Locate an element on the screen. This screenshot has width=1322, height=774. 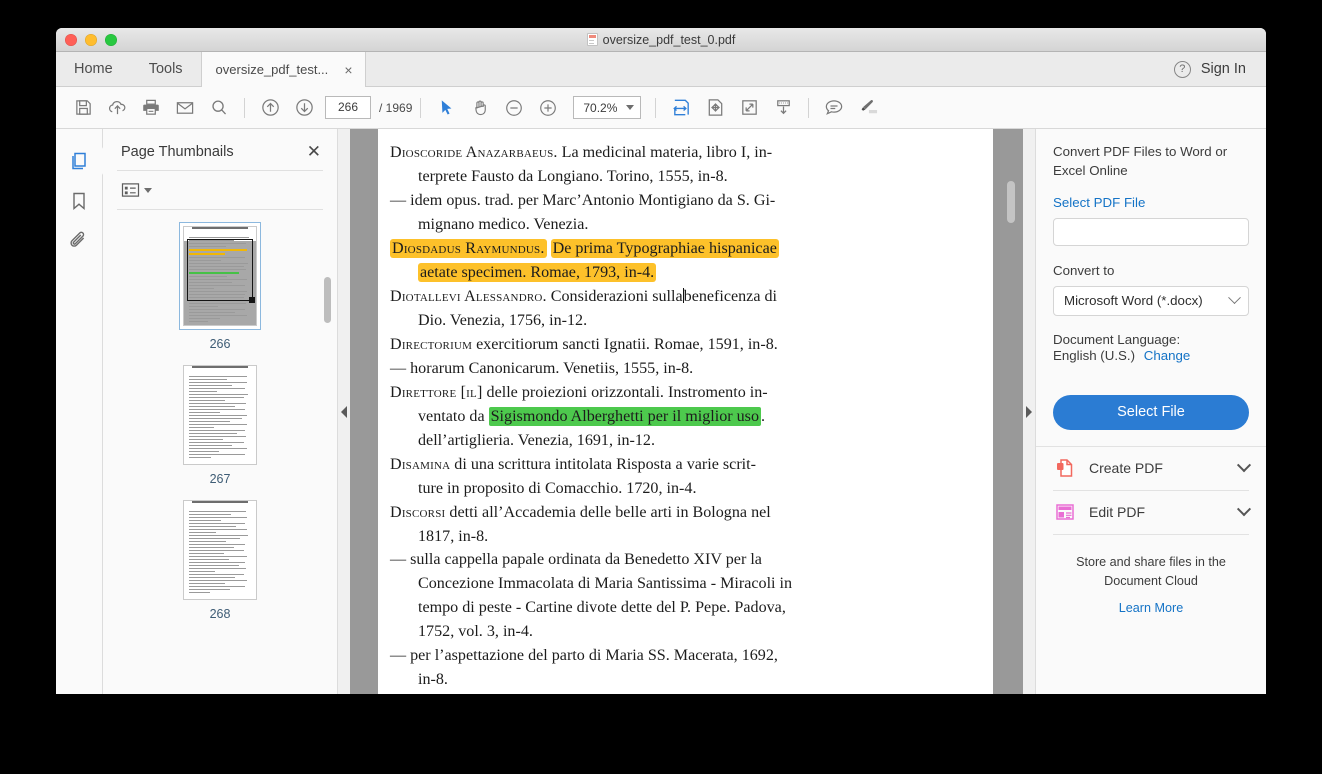
tab-document: oversize_pdf_test... × is located at coordinates (283, 69).